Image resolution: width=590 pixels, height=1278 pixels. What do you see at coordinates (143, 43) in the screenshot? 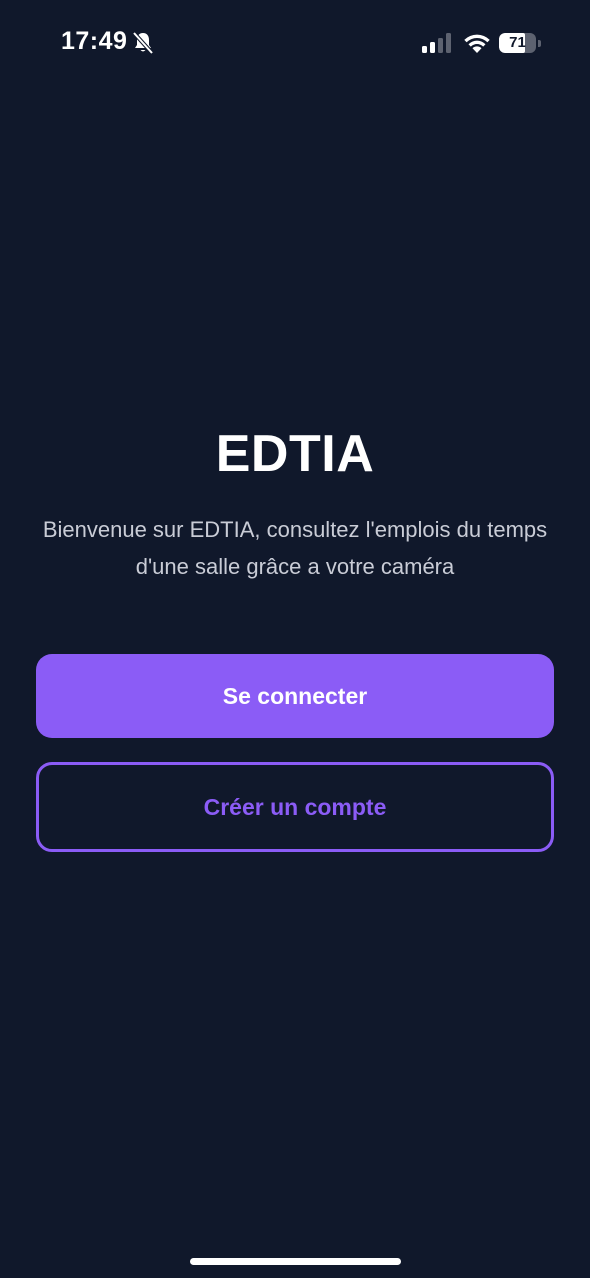
I see `bell-slash-icon` at bounding box center [143, 43].